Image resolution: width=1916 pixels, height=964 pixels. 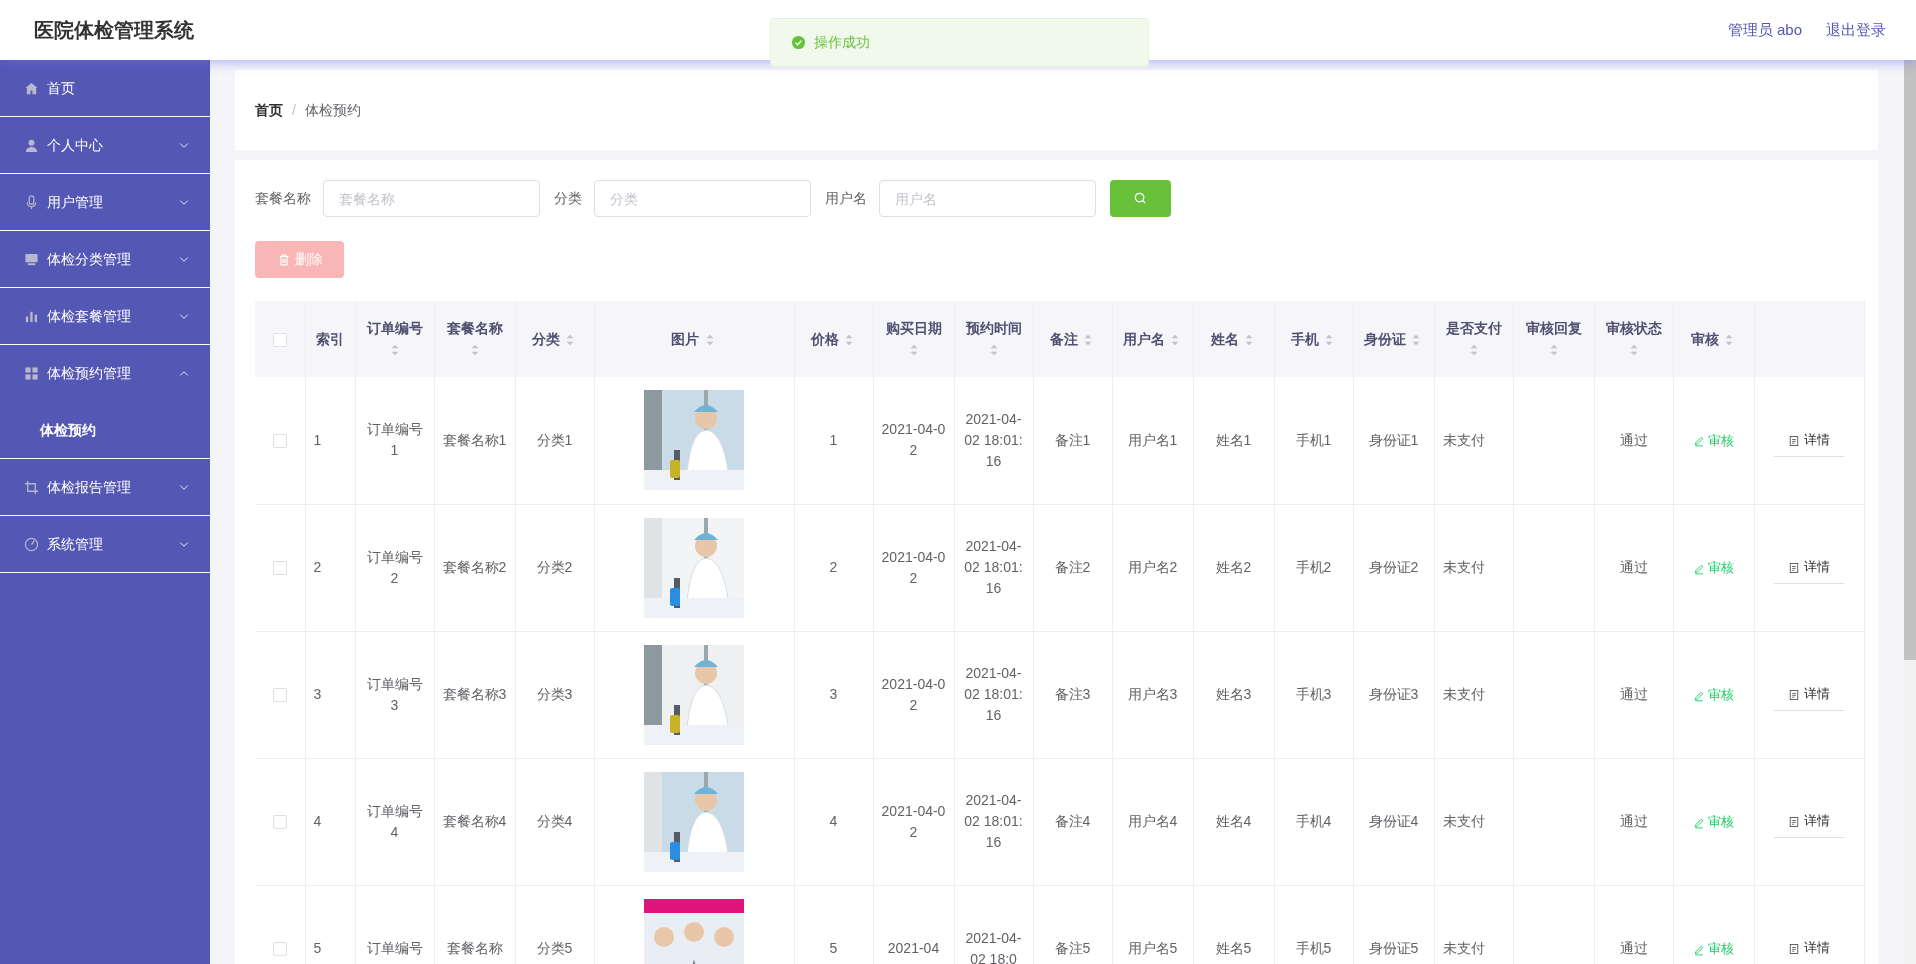 What do you see at coordinates (554, 567) in the screenshot?
I see `table-cell: 分类2` at bounding box center [554, 567].